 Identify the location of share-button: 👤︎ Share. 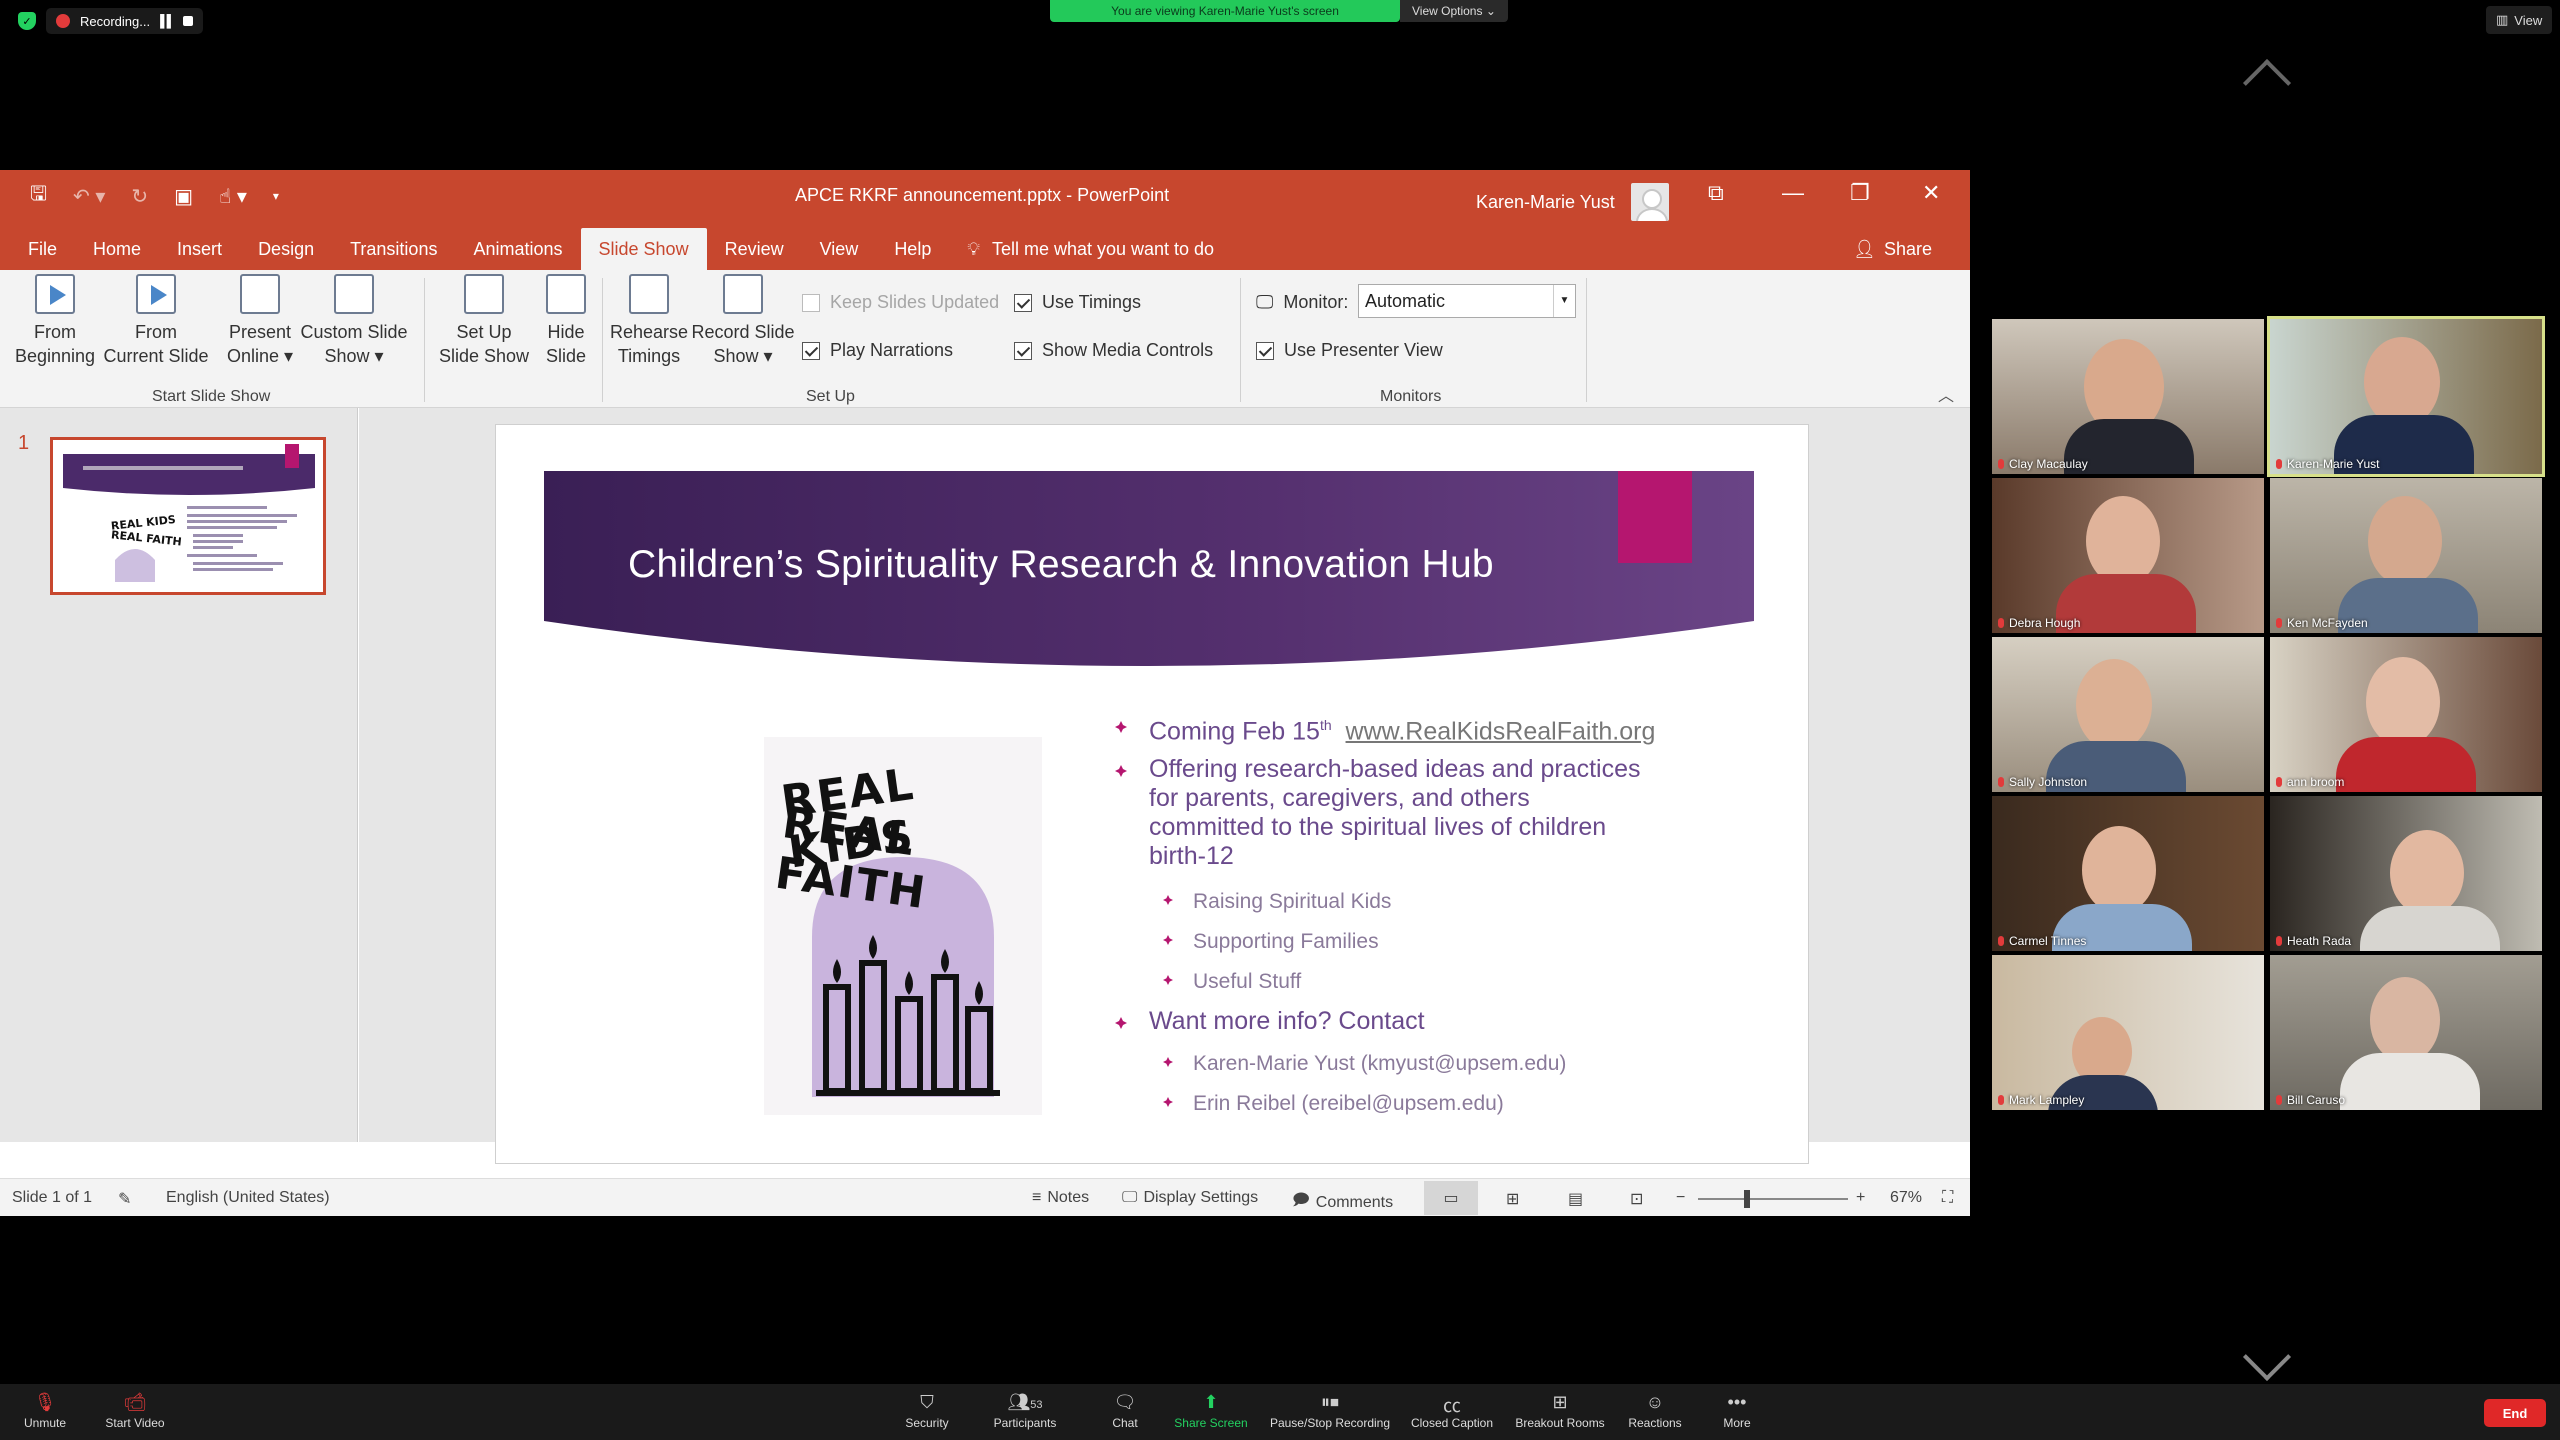
(1892, 249).